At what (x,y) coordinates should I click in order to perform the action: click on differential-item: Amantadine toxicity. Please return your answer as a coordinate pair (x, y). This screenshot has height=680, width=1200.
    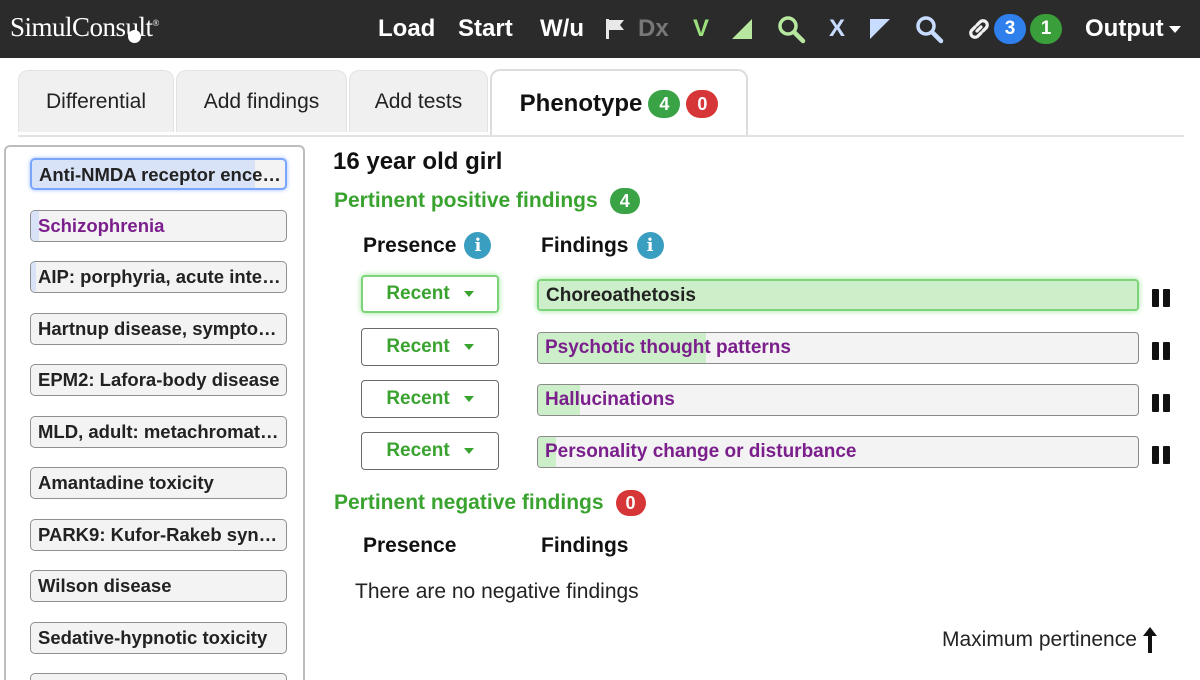
    Looking at the image, I should click on (158, 483).